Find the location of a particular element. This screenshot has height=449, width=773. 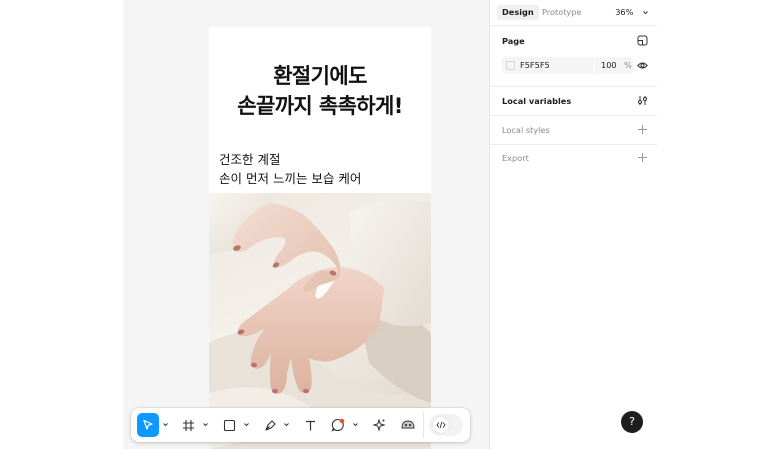

move-tool-button is located at coordinates (148, 425).